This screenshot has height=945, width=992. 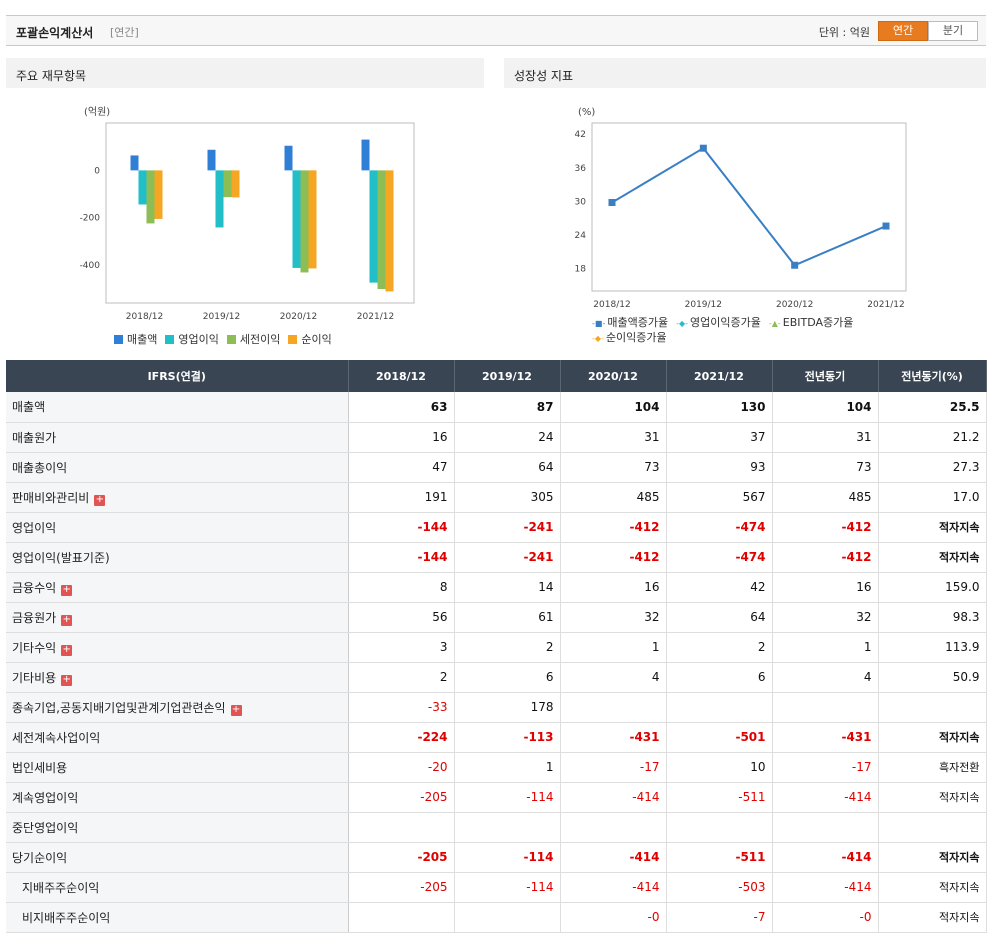 I want to click on table-cell: 3, so click(x=401, y=647).